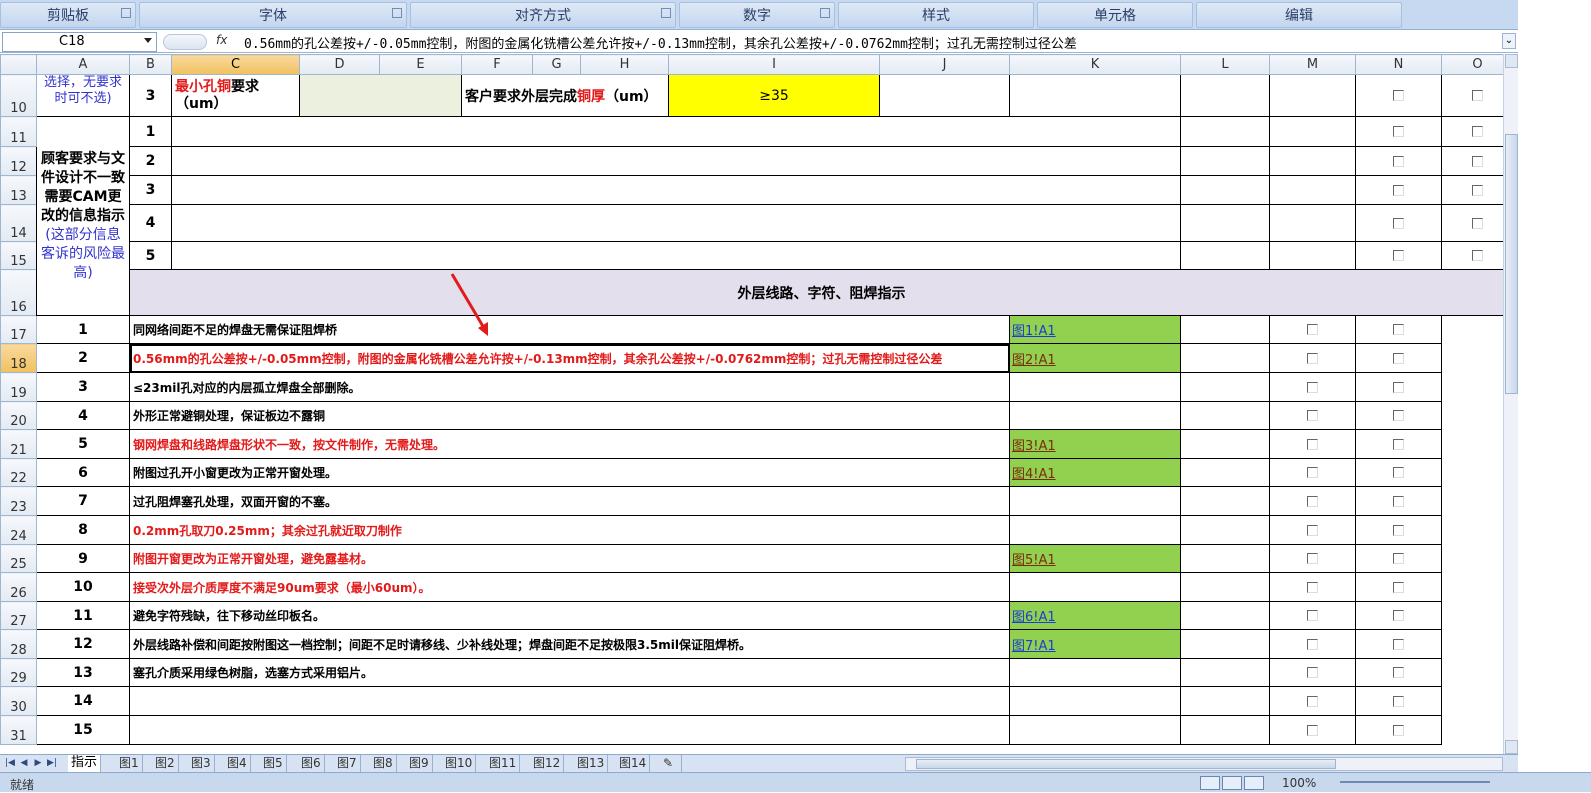 The width and height of the screenshot is (1591, 793). Describe the element at coordinates (1398, 64) in the screenshot. I see `column-header: N` at that location.